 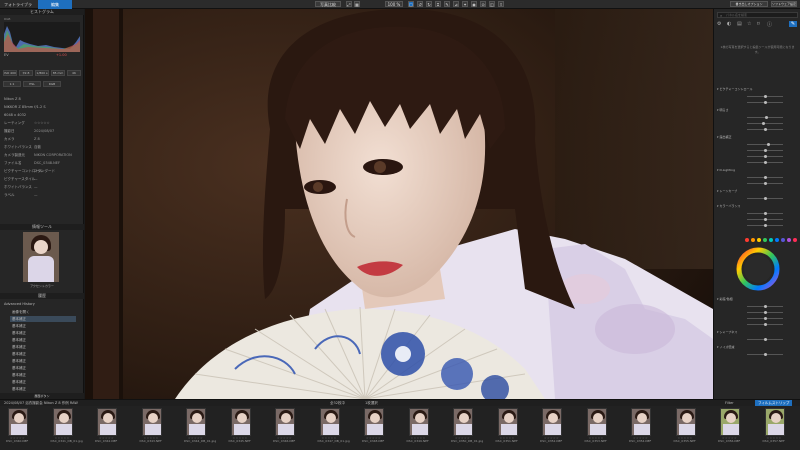 What do you see at coordinates (757, 89) in the screenshot?
I see `section-header: ▾ ピクチャーコントロール` at bounding box center [757, 89].